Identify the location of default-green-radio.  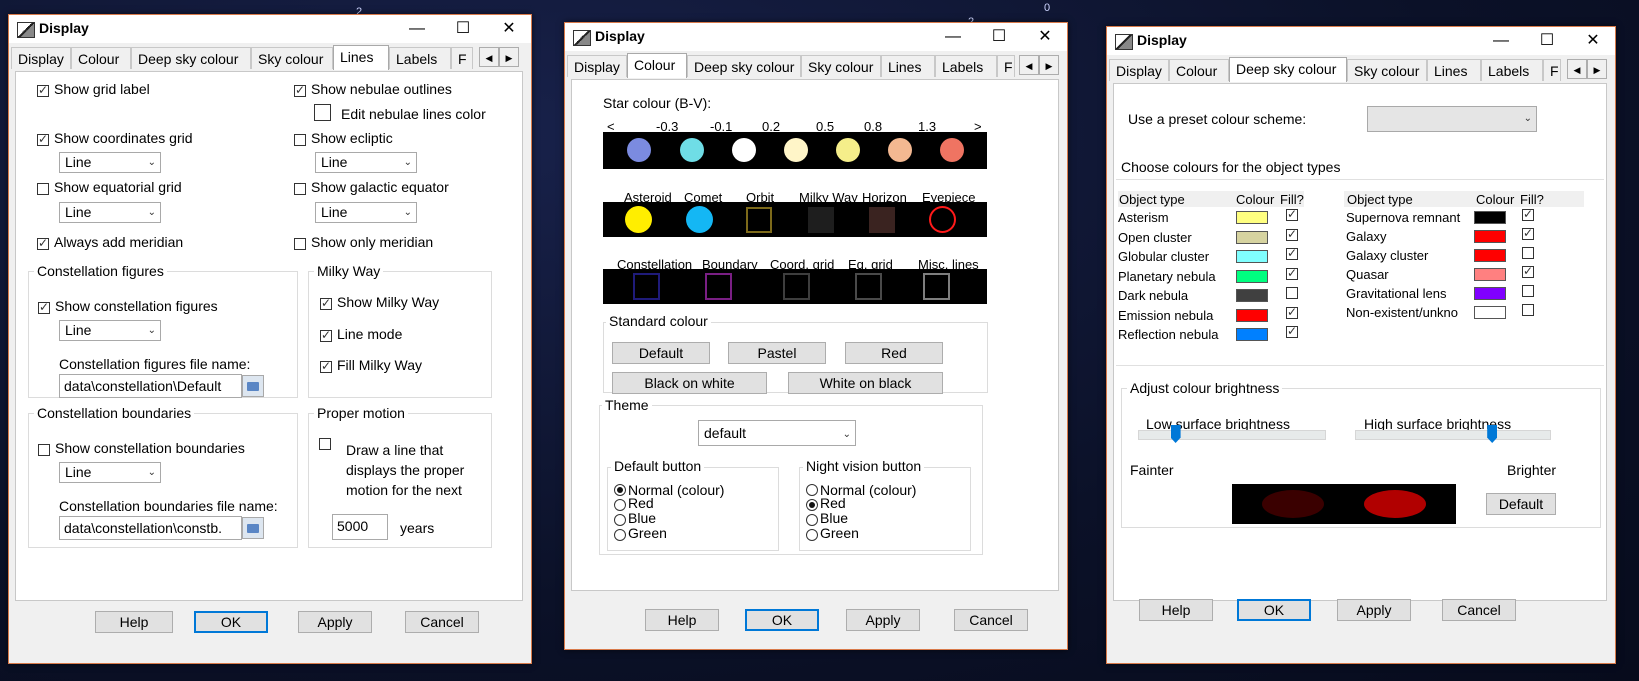
(620, 535).